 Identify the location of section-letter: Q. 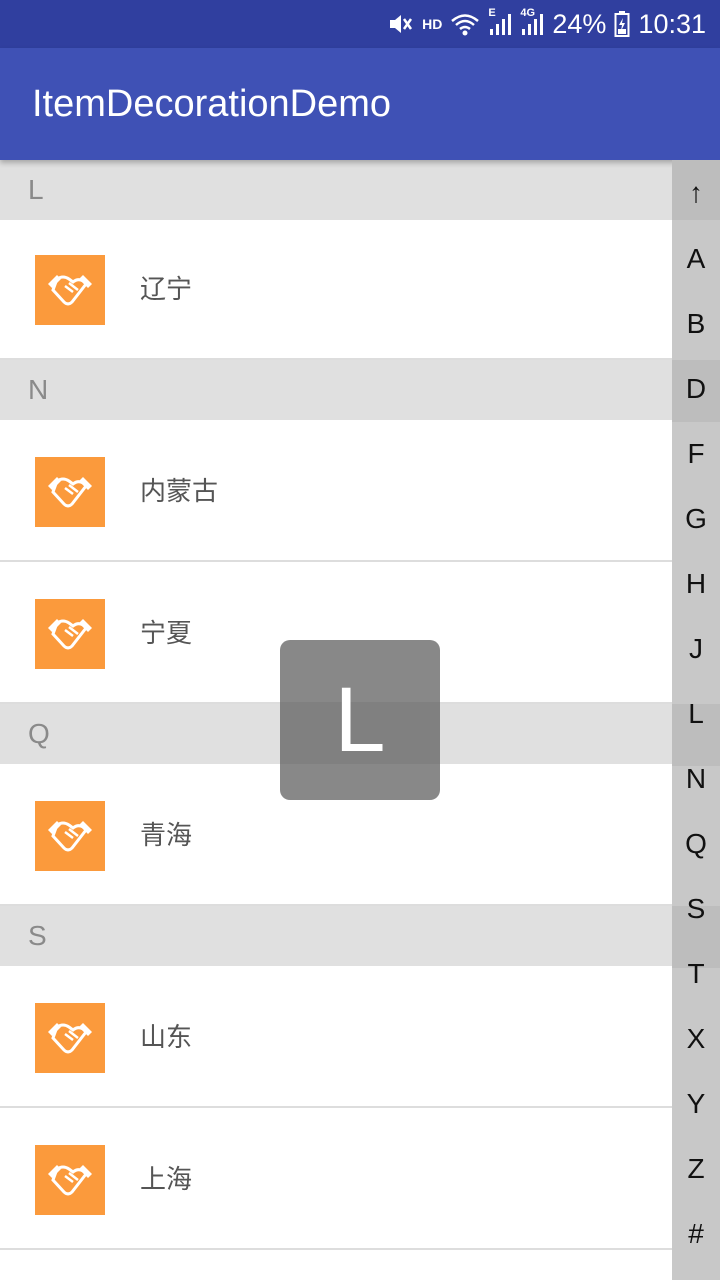
(39, 733).